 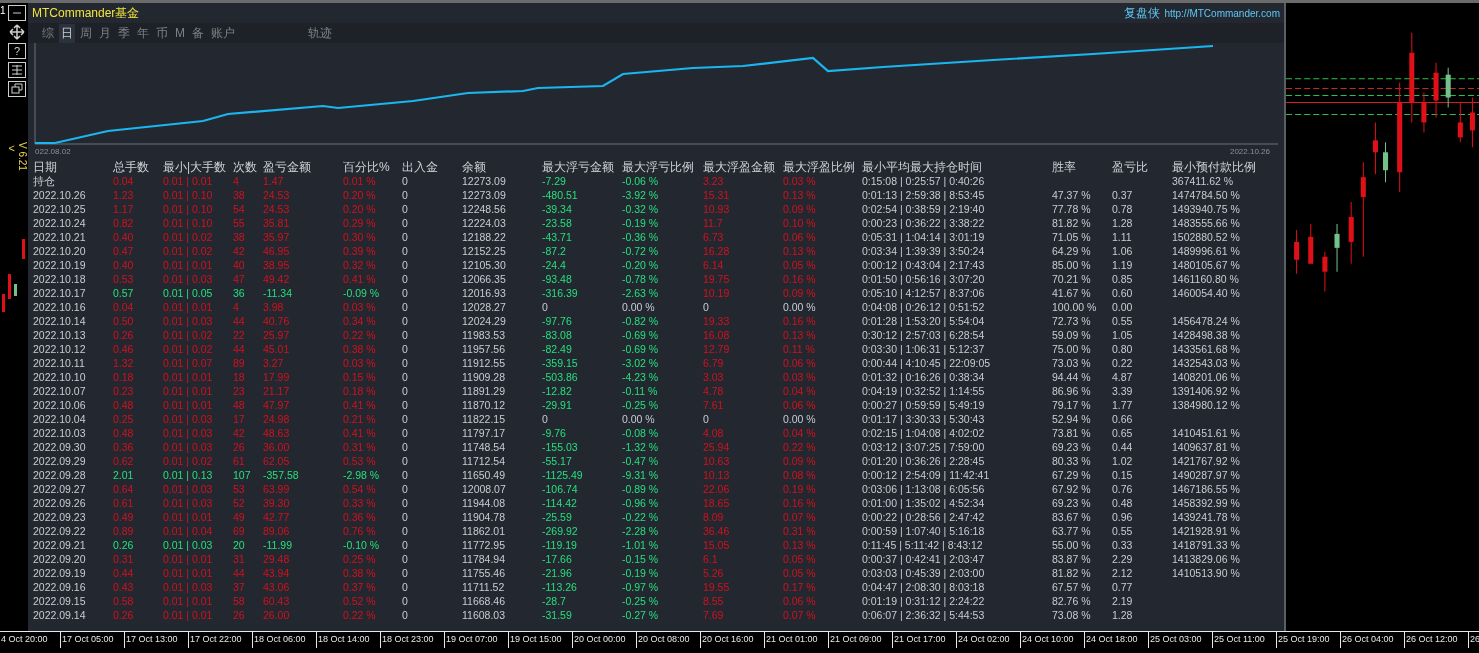 What do you see at coordinates (17, 32) in the screenshot?
I see `move-icon` at bounding box center [17, 32].